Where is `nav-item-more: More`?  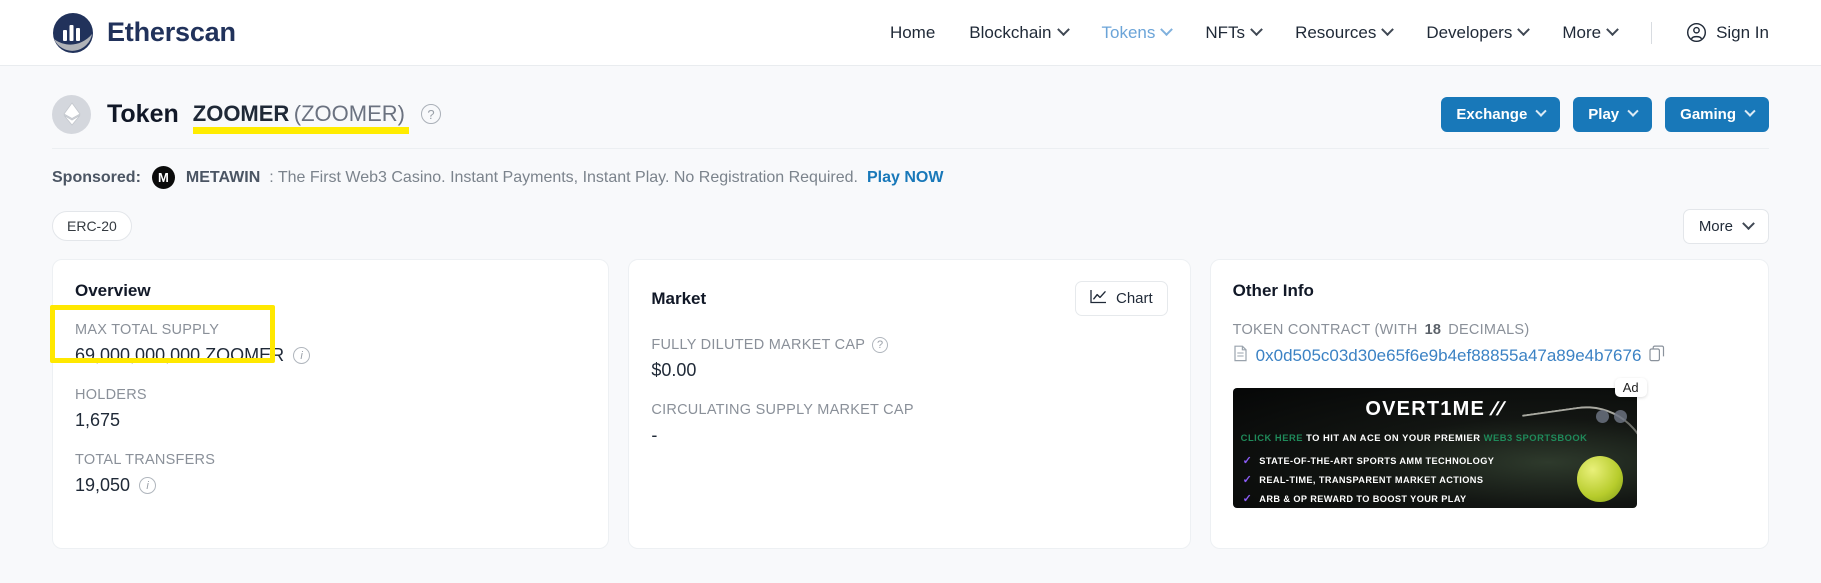
nav-item-more: More is located at coordinates (1590, 32).